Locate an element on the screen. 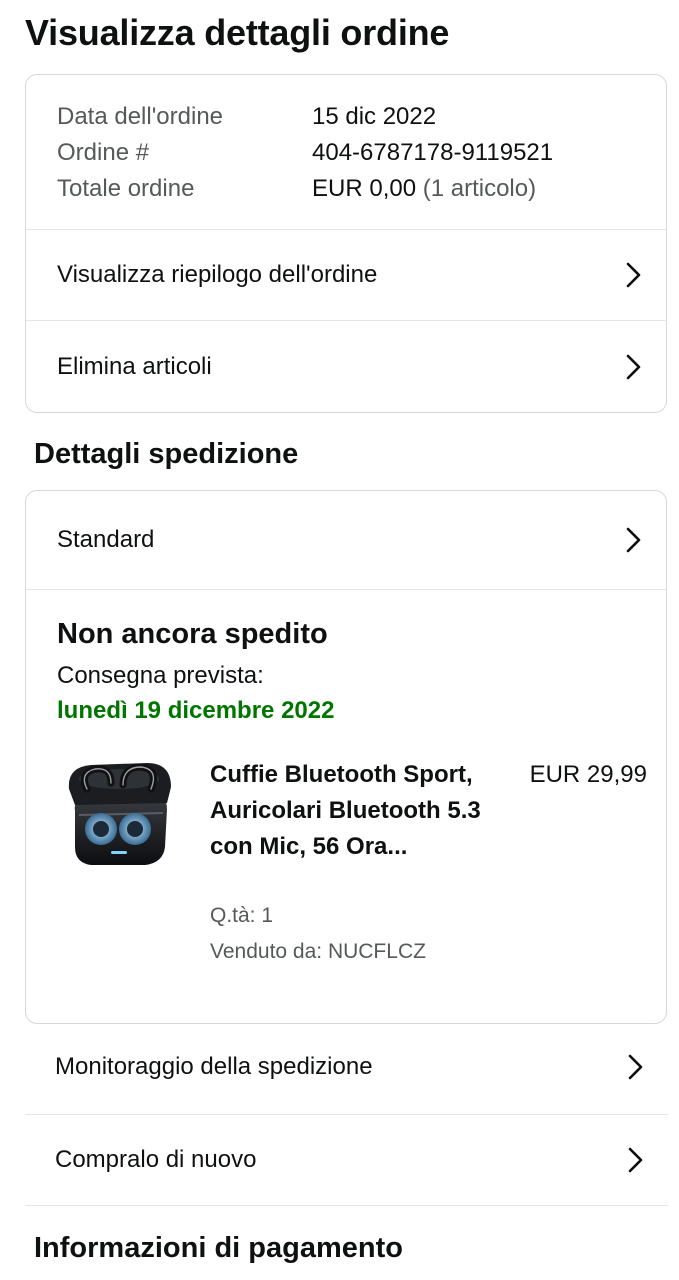 The image size is (679, 1280). product-price: EUR 29,99 is located at coordinates (588, 774).